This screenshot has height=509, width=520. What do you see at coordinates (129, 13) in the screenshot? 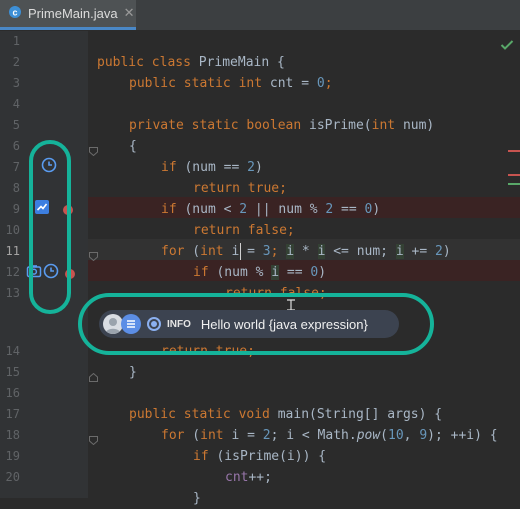
I see `close-icon: ✕` at bounding box center [129, 13].